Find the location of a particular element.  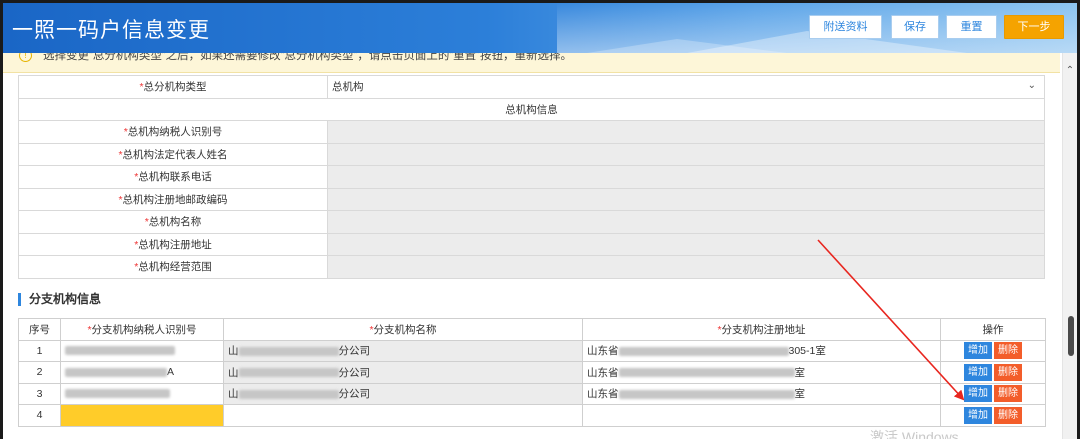

table-row: 3 山分公司 山东省室 增加 删除 is located at coordinates (532, 393).